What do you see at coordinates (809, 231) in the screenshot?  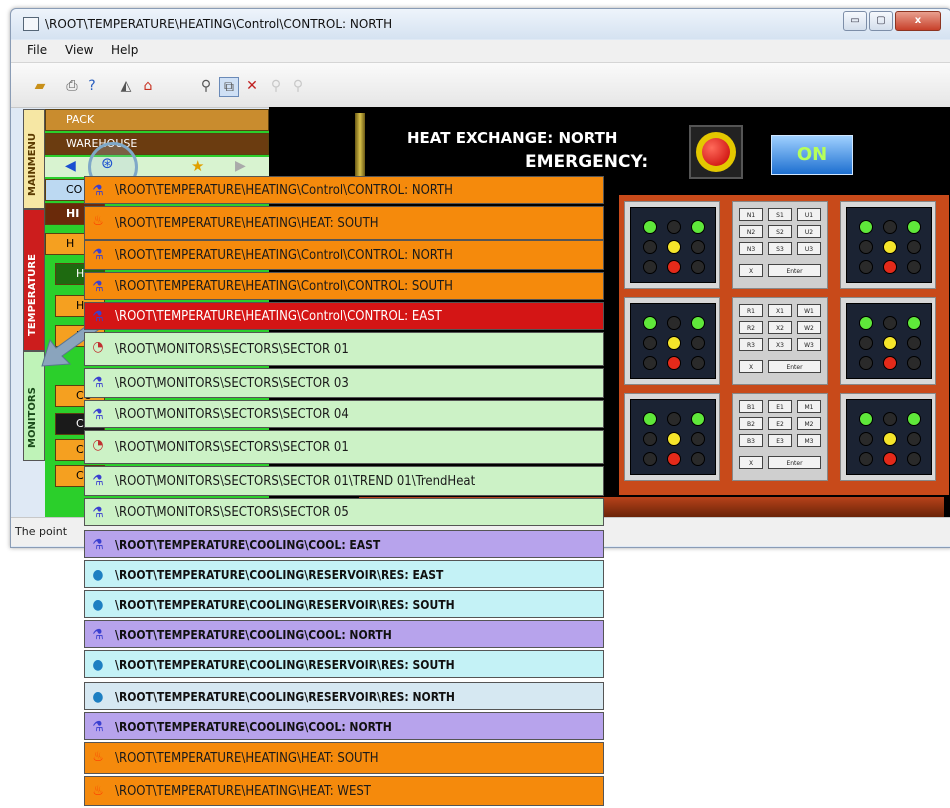 I see `keypad-key: U2` at bounding box center [809, 231].